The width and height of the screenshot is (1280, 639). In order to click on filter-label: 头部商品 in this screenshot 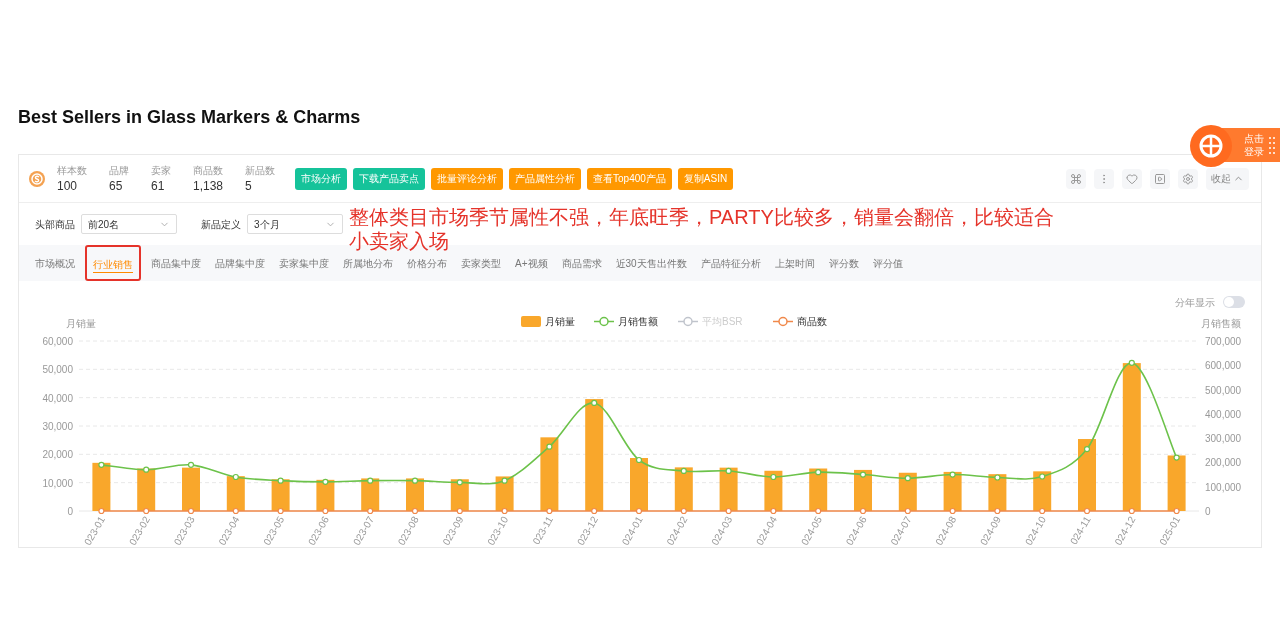, I will do `click(55, 224)`.